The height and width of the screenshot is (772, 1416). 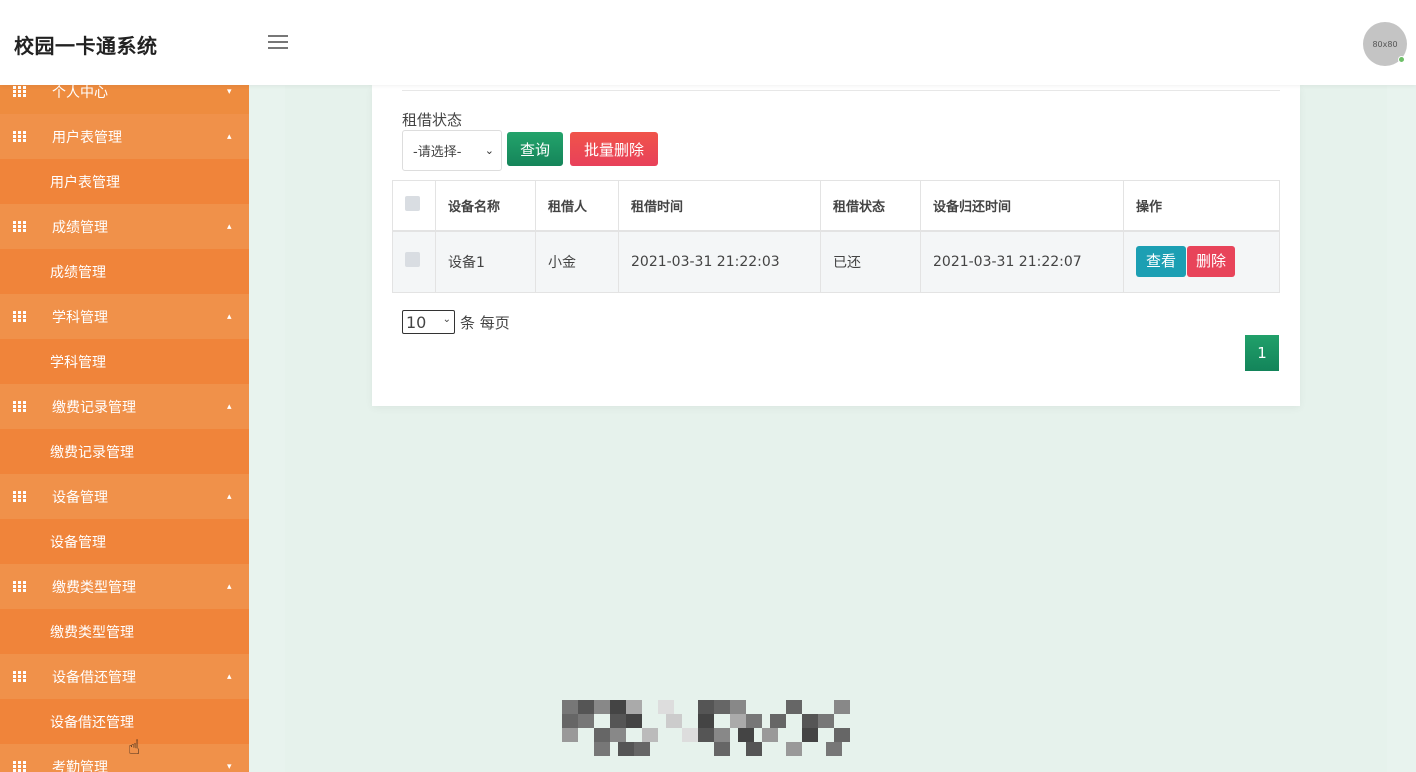 I want to click on page-size-value: 10, so click(x=416, y=322).